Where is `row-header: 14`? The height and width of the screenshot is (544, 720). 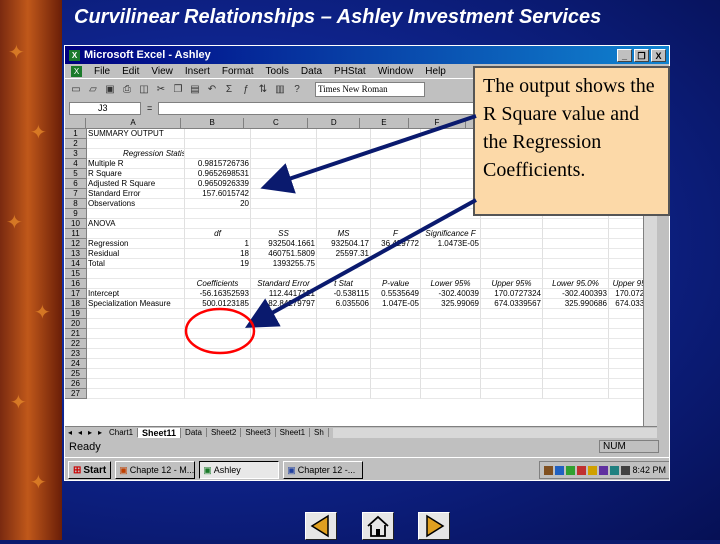 row-header: 14 is located at coordinates (76, 264).